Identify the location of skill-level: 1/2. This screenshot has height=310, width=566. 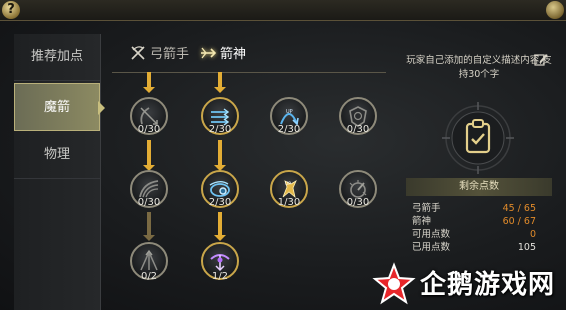
(220, 276).